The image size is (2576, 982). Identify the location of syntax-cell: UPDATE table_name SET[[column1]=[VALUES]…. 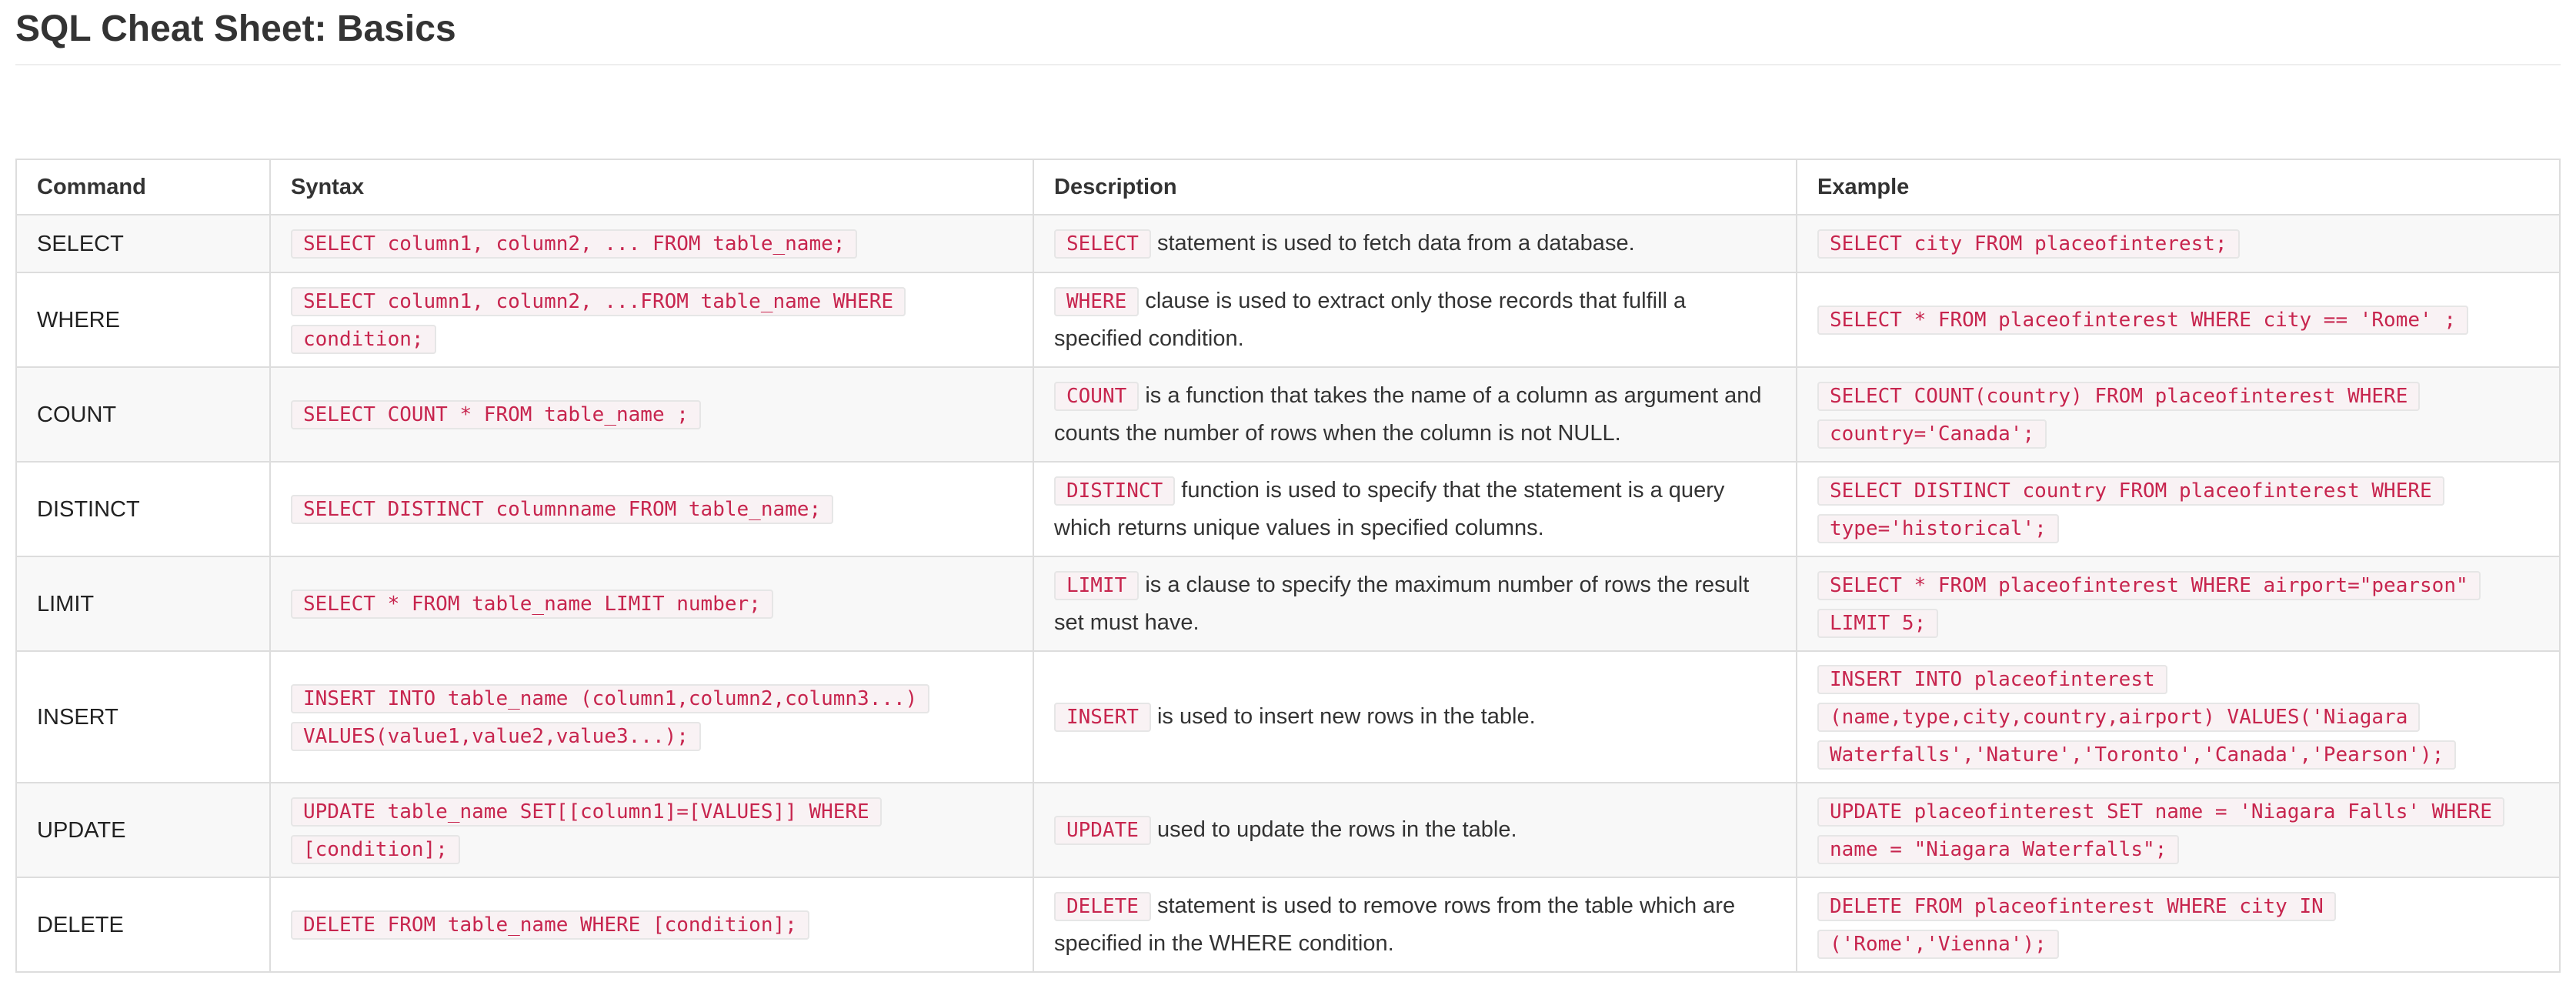
(651, 830).